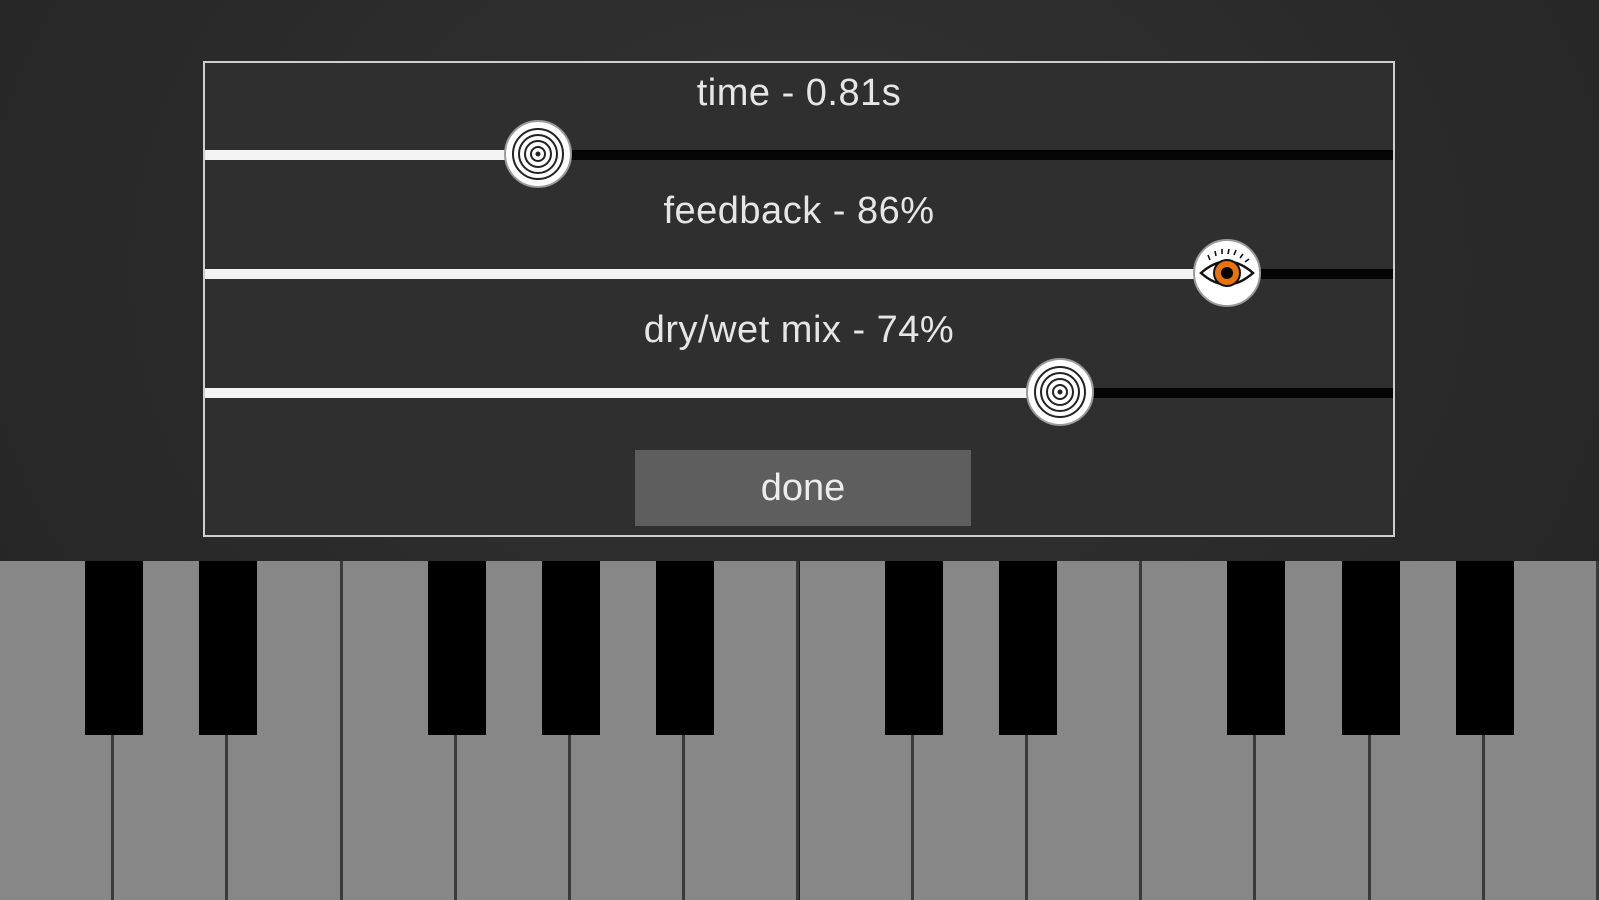  Describe the element at coordinates (799, 93) in the screenshot. I see `time-slider-label: time - 0.81s` at that location.